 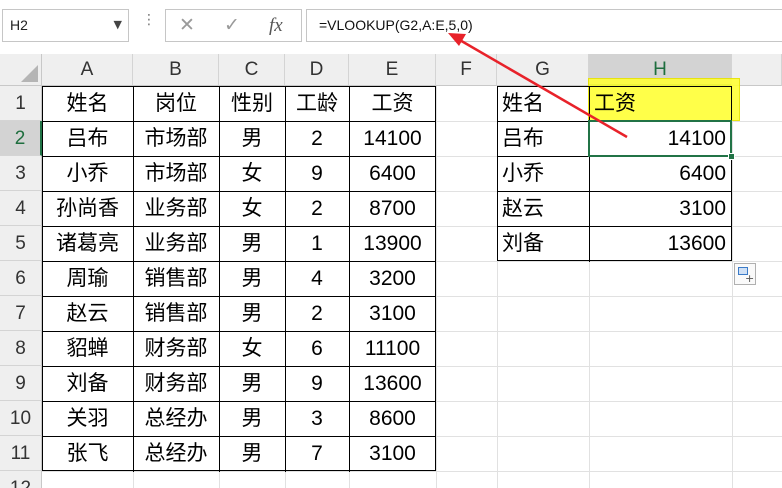 I want to click on source-table-cell: 6400, so click(x=392, y=173).